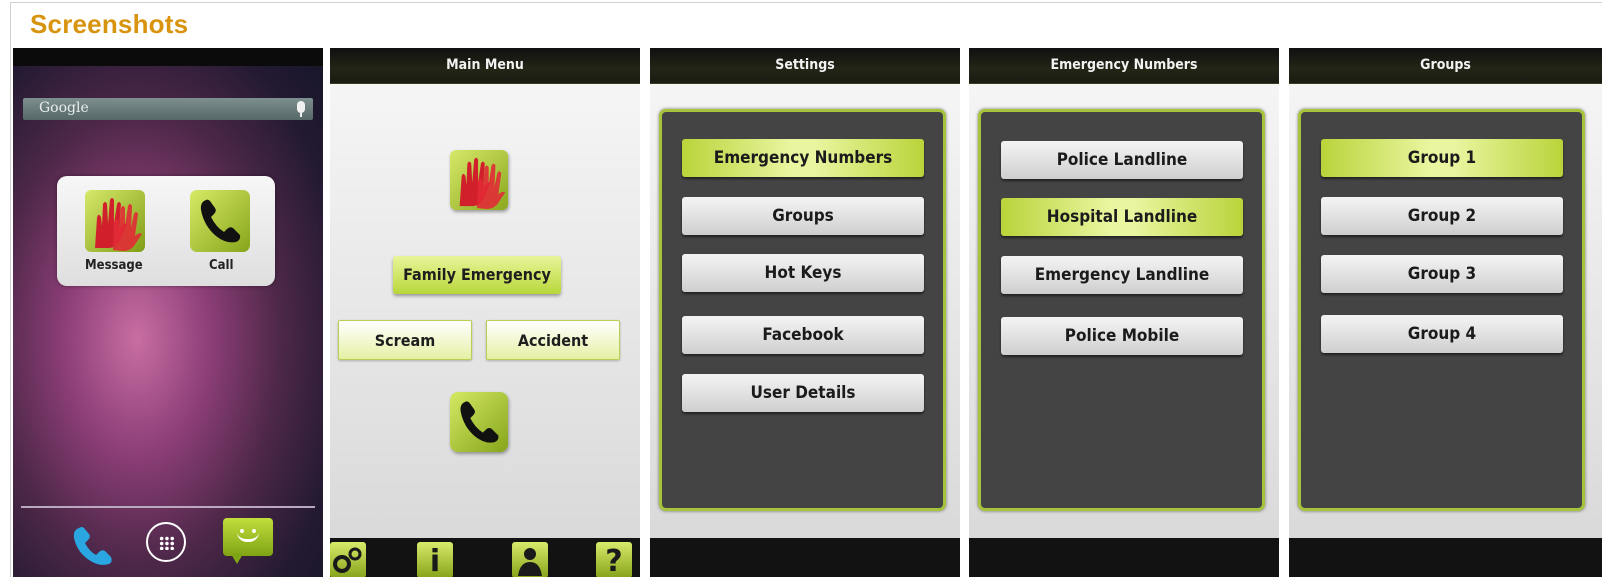 The height and width of the screenshot is (577, 1602). Describe the element at coordinates (435, 559) in the screenshot. I see `info-icon: i` at that location.